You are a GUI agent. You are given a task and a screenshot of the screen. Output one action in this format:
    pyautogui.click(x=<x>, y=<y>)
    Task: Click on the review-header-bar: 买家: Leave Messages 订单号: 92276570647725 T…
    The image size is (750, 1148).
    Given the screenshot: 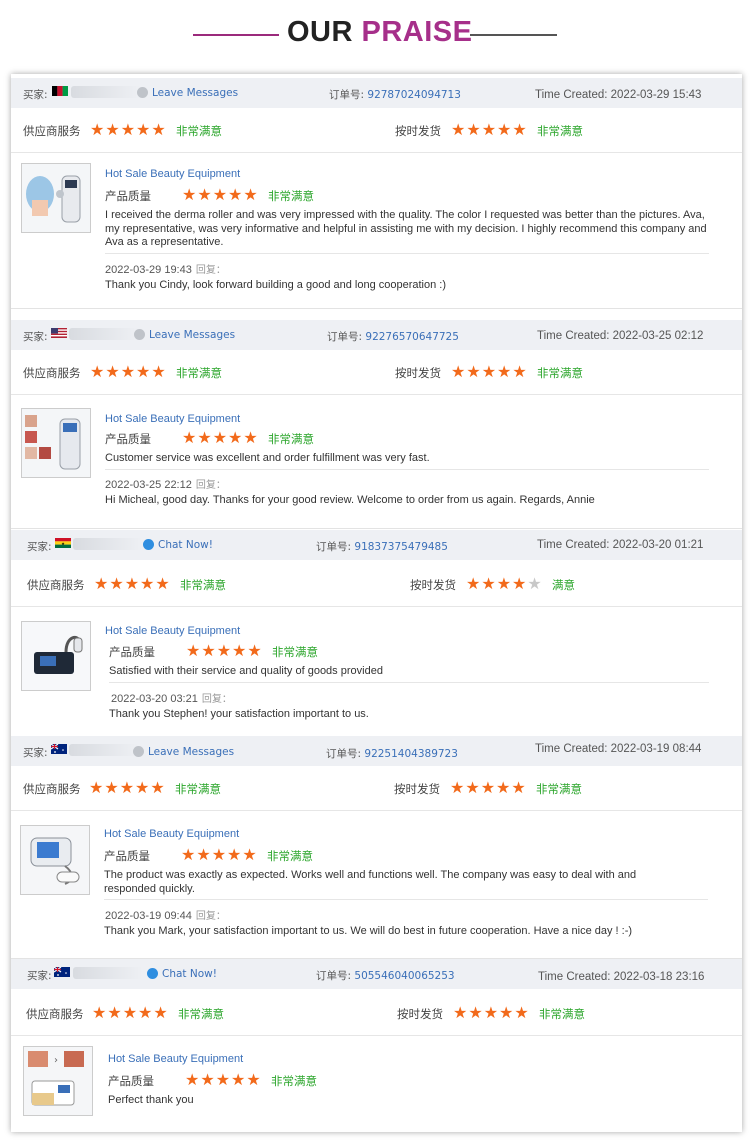 What is the action you would take?
    pyautogui.click(x=376, y=335)
    